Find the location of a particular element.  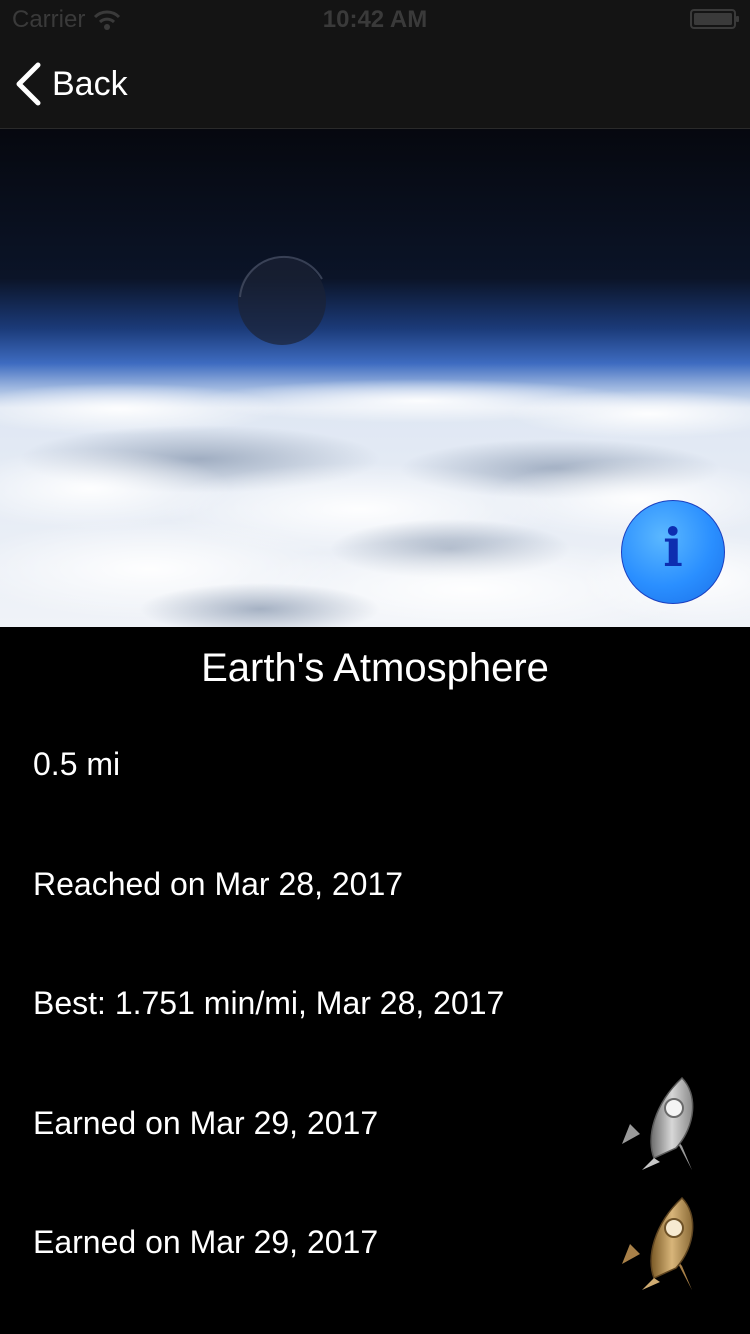

back-button: Back is located at coordinates (71, 84).